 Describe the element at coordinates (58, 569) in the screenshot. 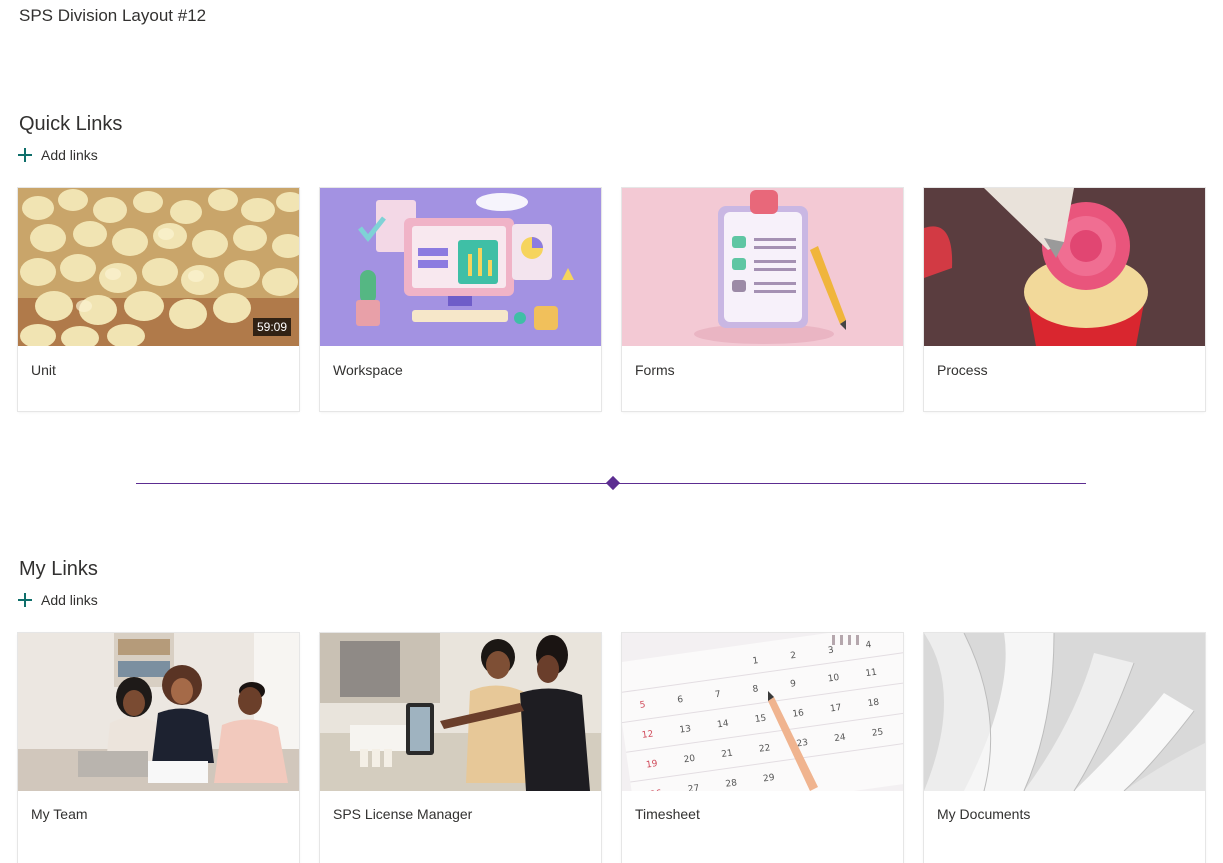

I see `my-links-heading: My Links` at that location.